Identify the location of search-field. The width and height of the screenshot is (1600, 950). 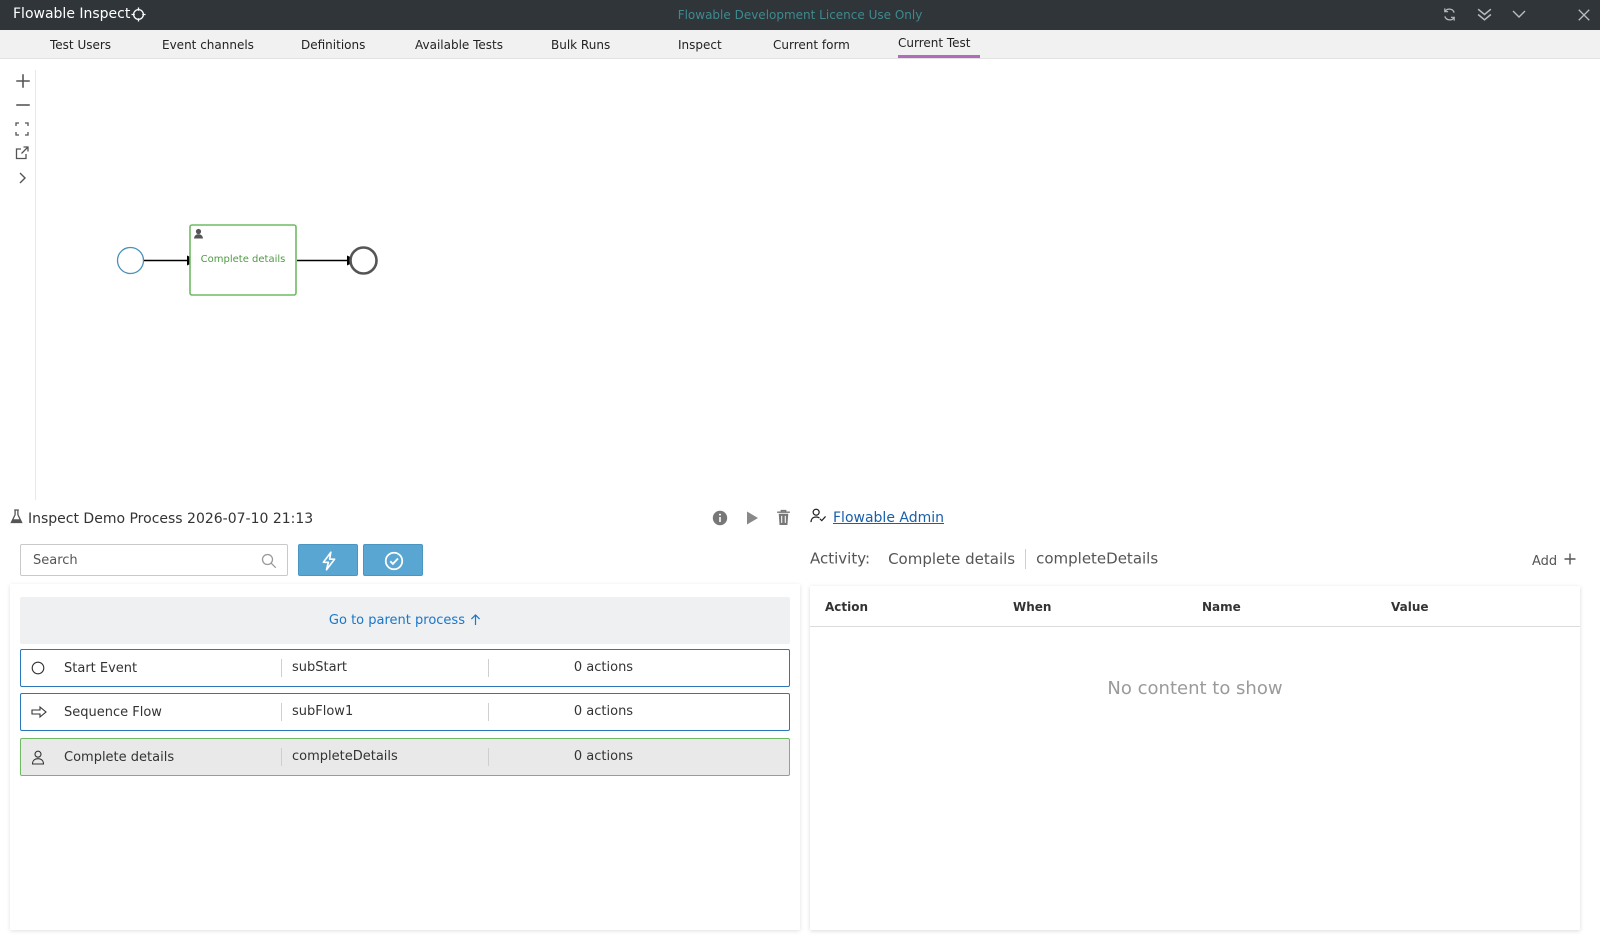
(154, 560).